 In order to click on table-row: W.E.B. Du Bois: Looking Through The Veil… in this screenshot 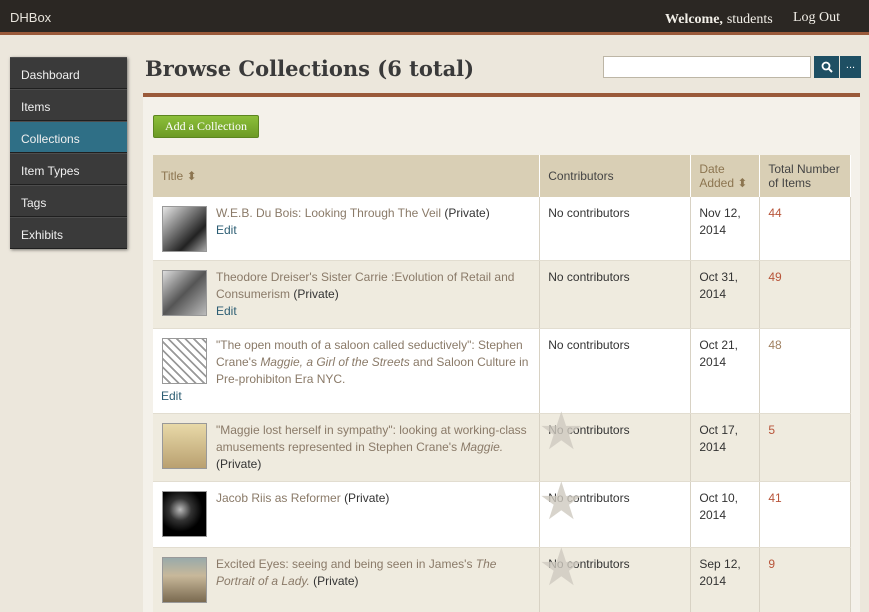, I will do `click(502, 229)`.